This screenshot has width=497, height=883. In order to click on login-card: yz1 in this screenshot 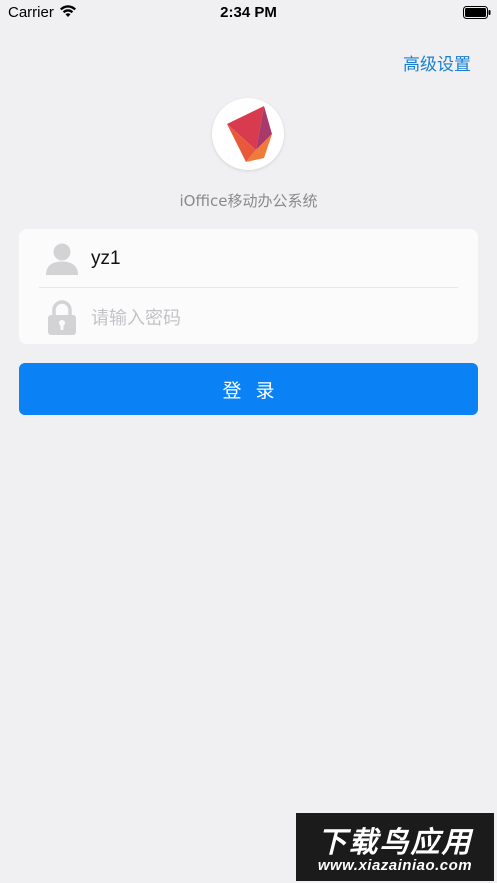, I will do `click(248, 286)`.